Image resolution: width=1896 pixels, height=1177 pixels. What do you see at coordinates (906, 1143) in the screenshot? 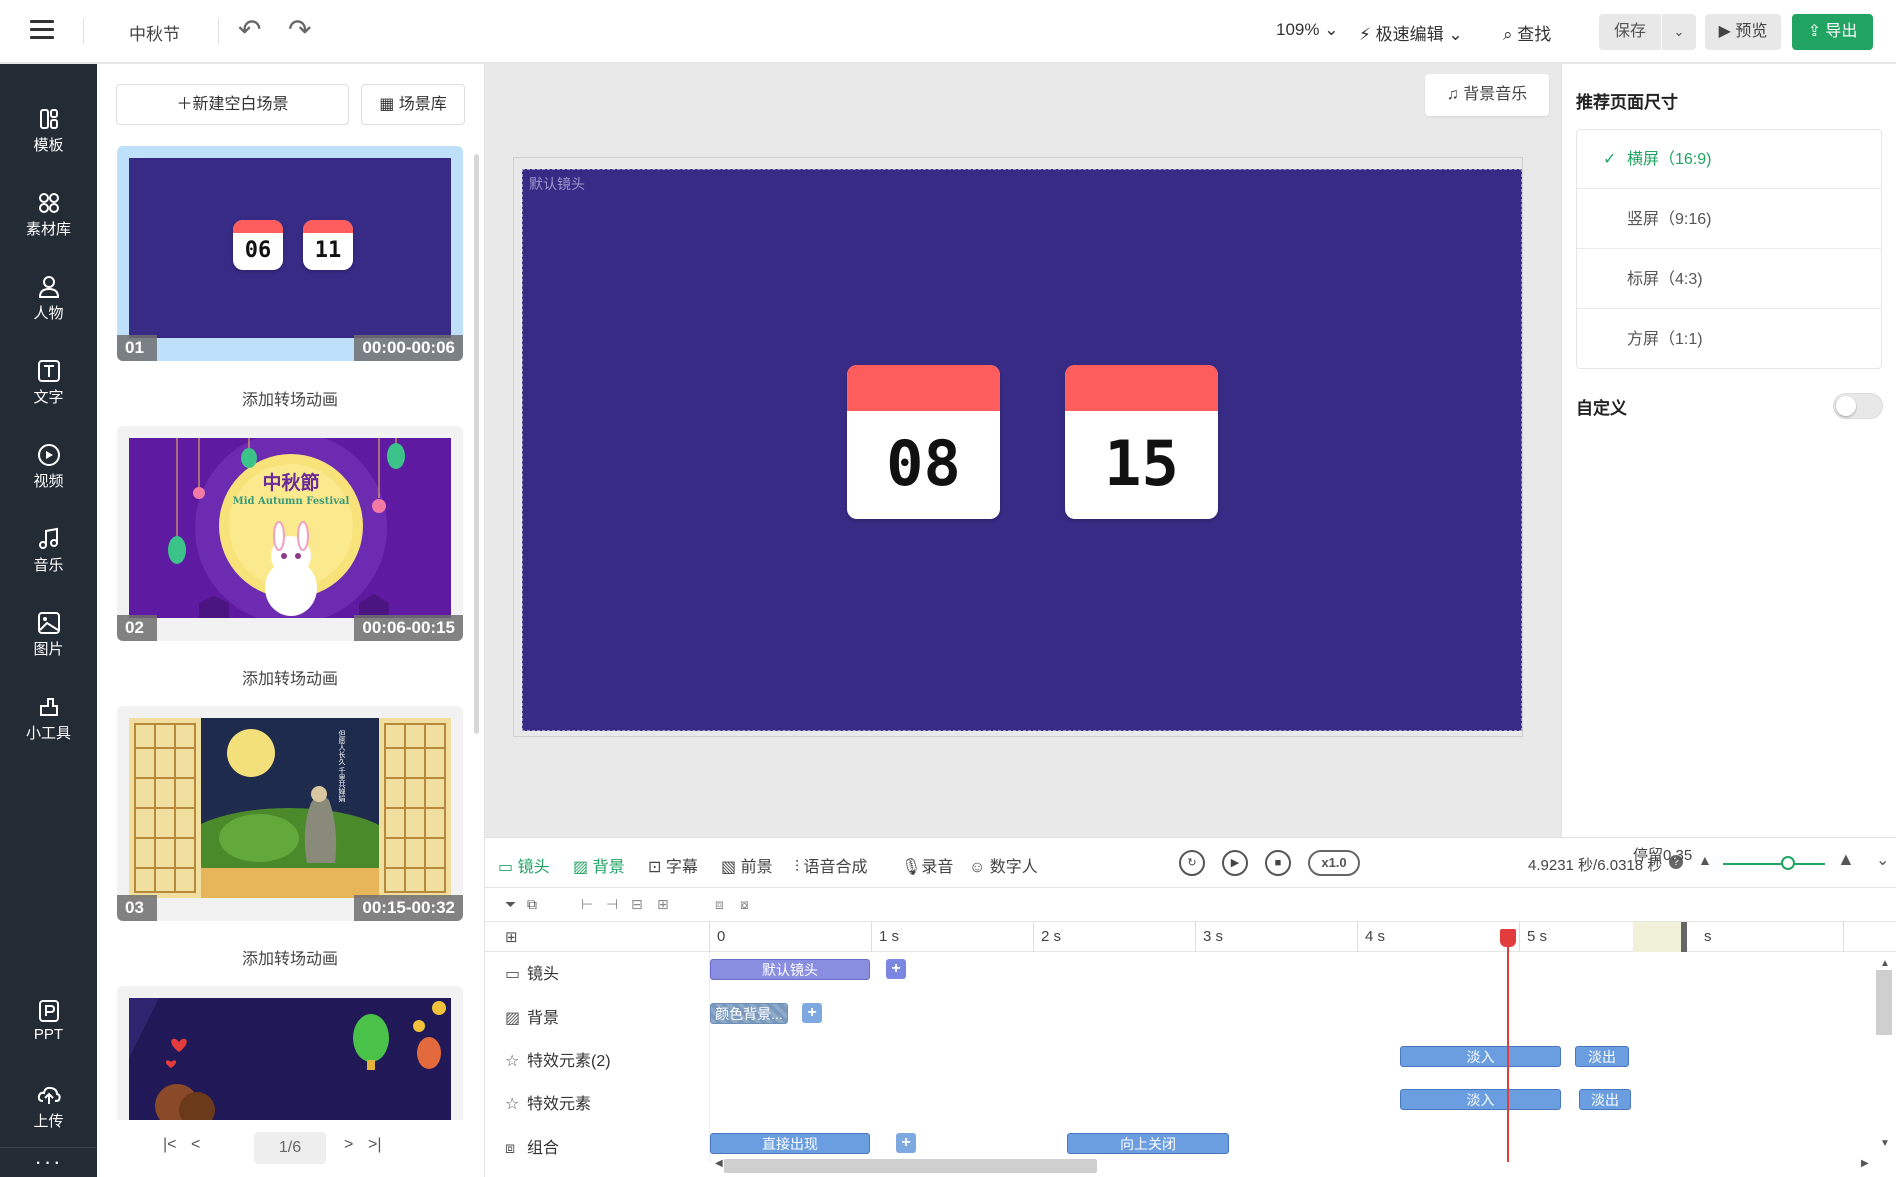
I see `add-group-button: +` at bounding box center [906, 1143].